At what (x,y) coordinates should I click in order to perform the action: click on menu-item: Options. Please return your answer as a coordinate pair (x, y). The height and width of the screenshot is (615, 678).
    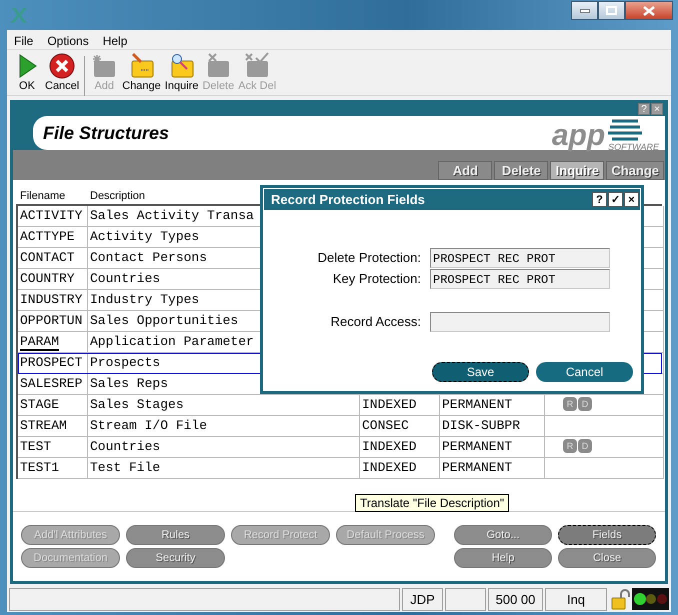
    Looking at the image, I should click on (68, 41).